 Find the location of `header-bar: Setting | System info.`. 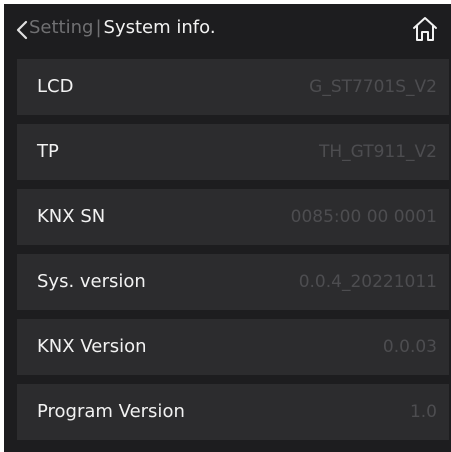

header-bar: Setting | System info. is located at coordinates (227, 29).